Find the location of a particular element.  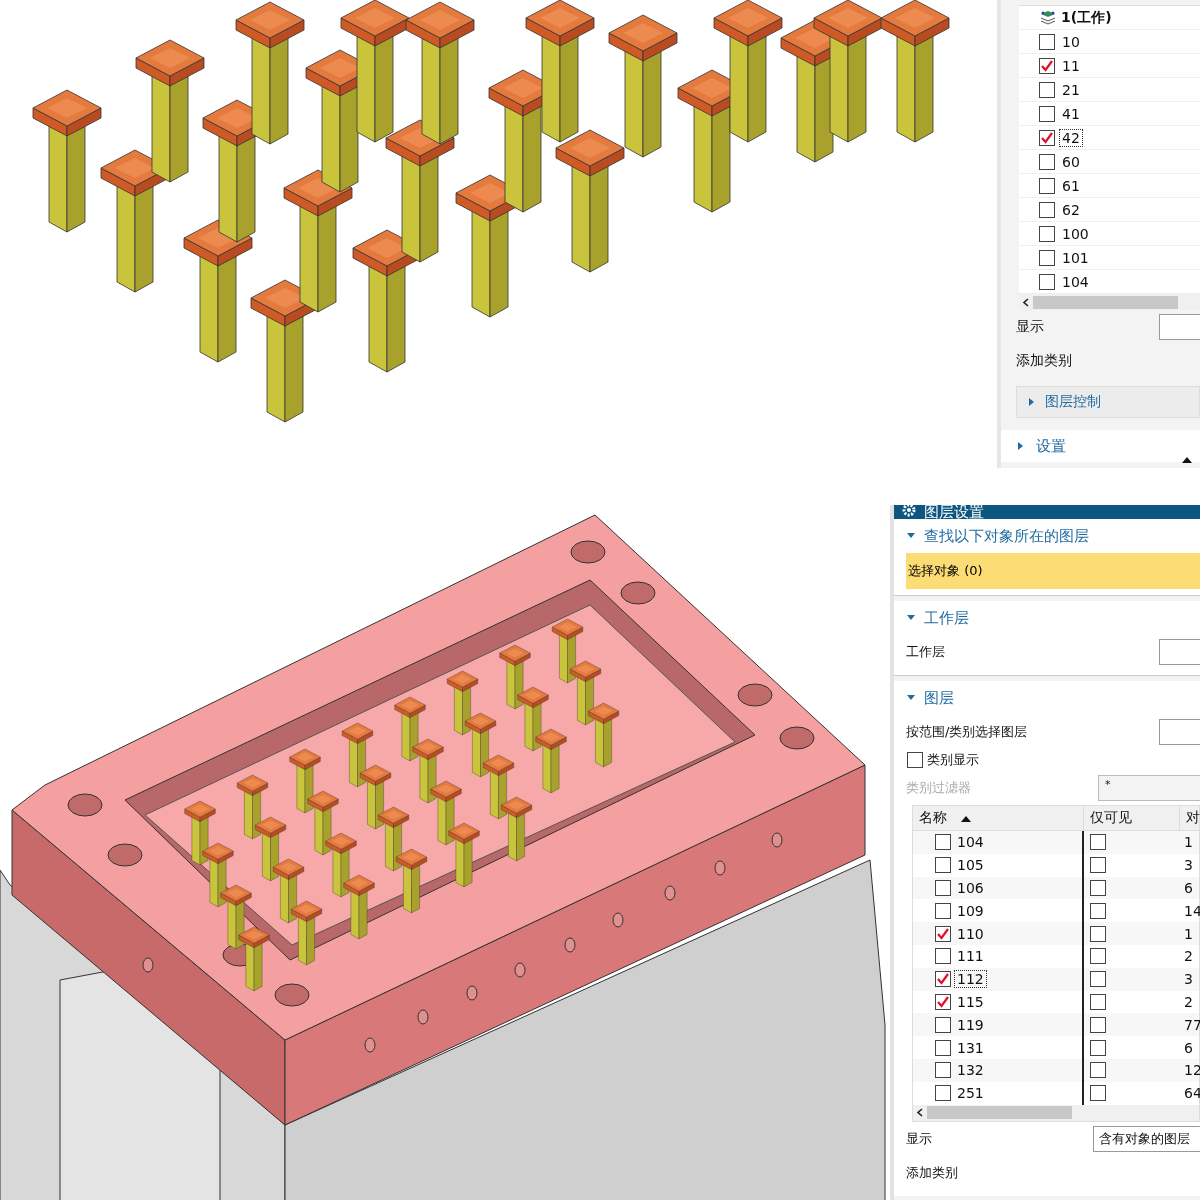

object-count: 77 is located at coordinates (1191, 1025).